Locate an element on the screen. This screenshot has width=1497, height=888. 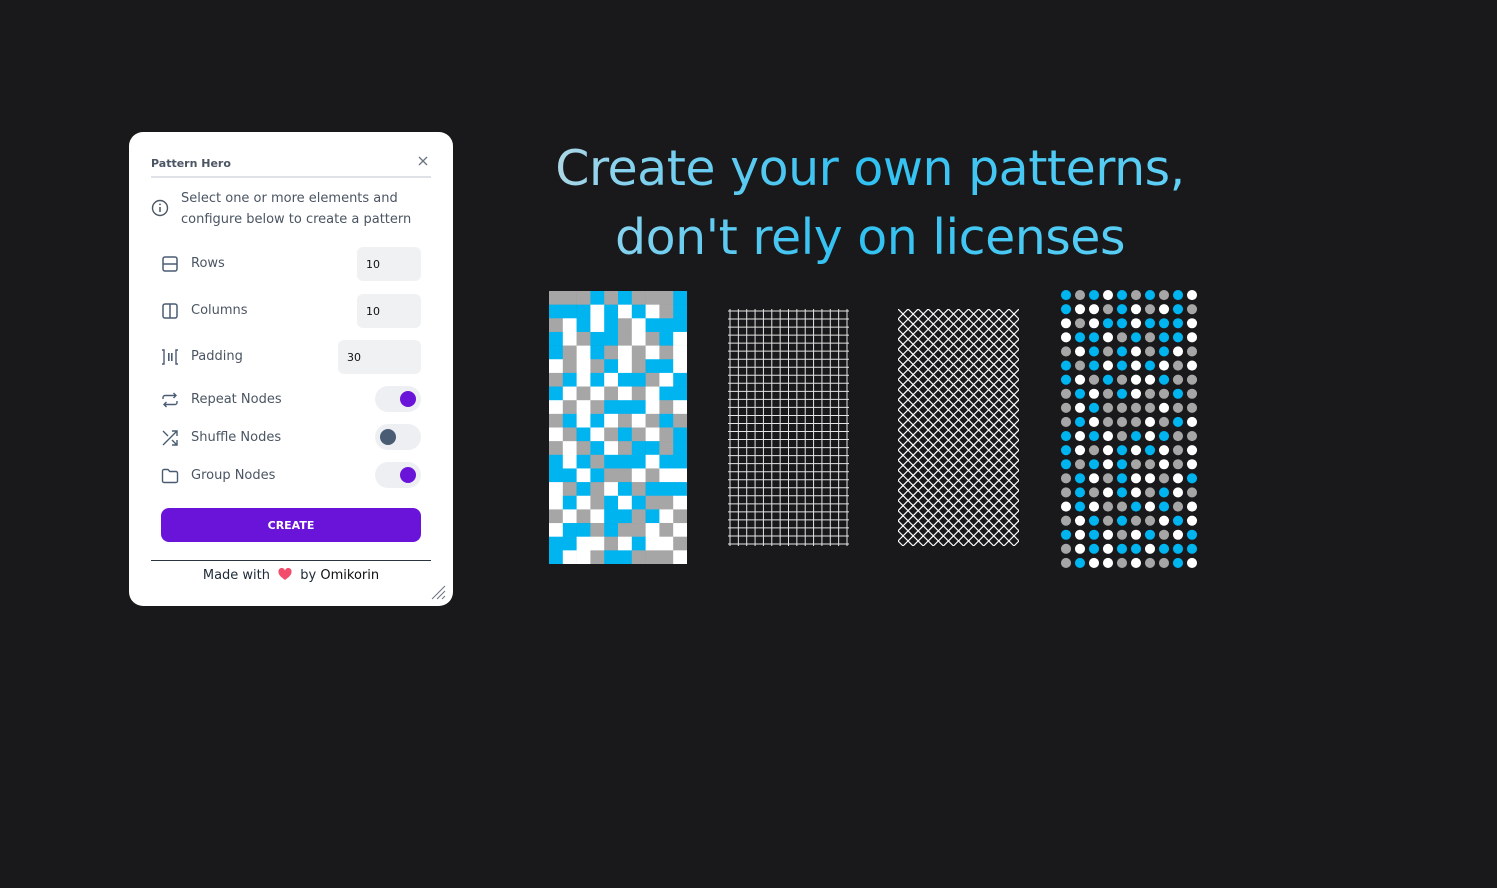
columns-option: Columns is located at coordinates (291, 311).